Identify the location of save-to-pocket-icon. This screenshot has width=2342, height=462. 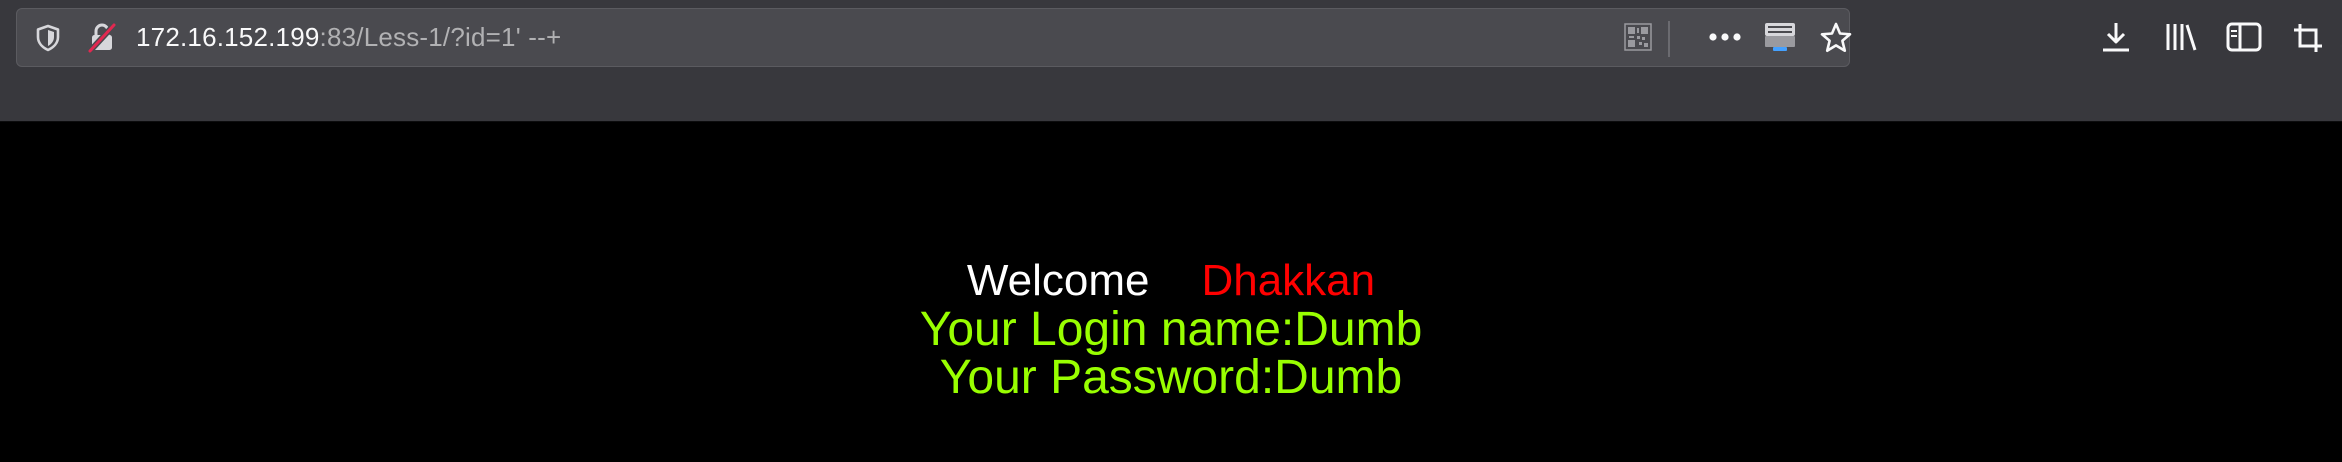
(1780, 37).